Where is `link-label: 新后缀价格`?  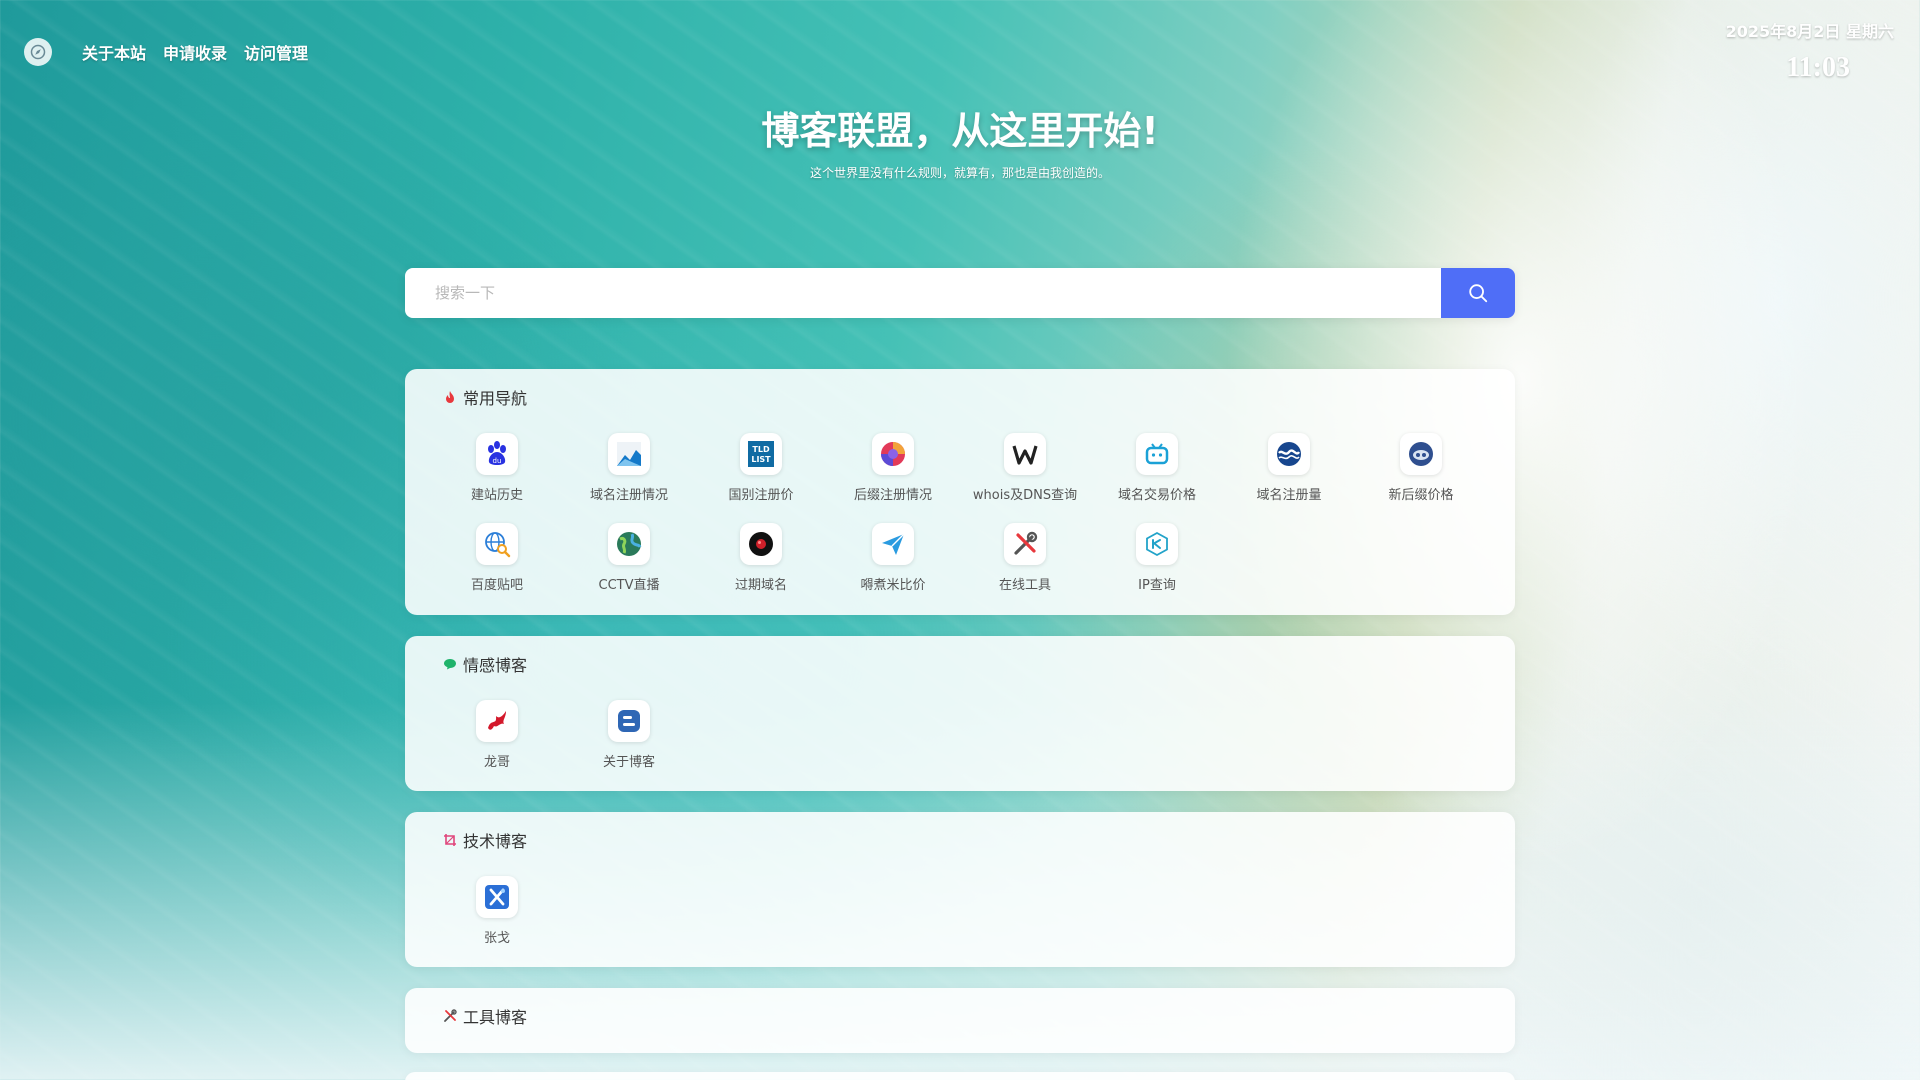
link-label: 新后缀价格 is located at coordinates (1421, 495).